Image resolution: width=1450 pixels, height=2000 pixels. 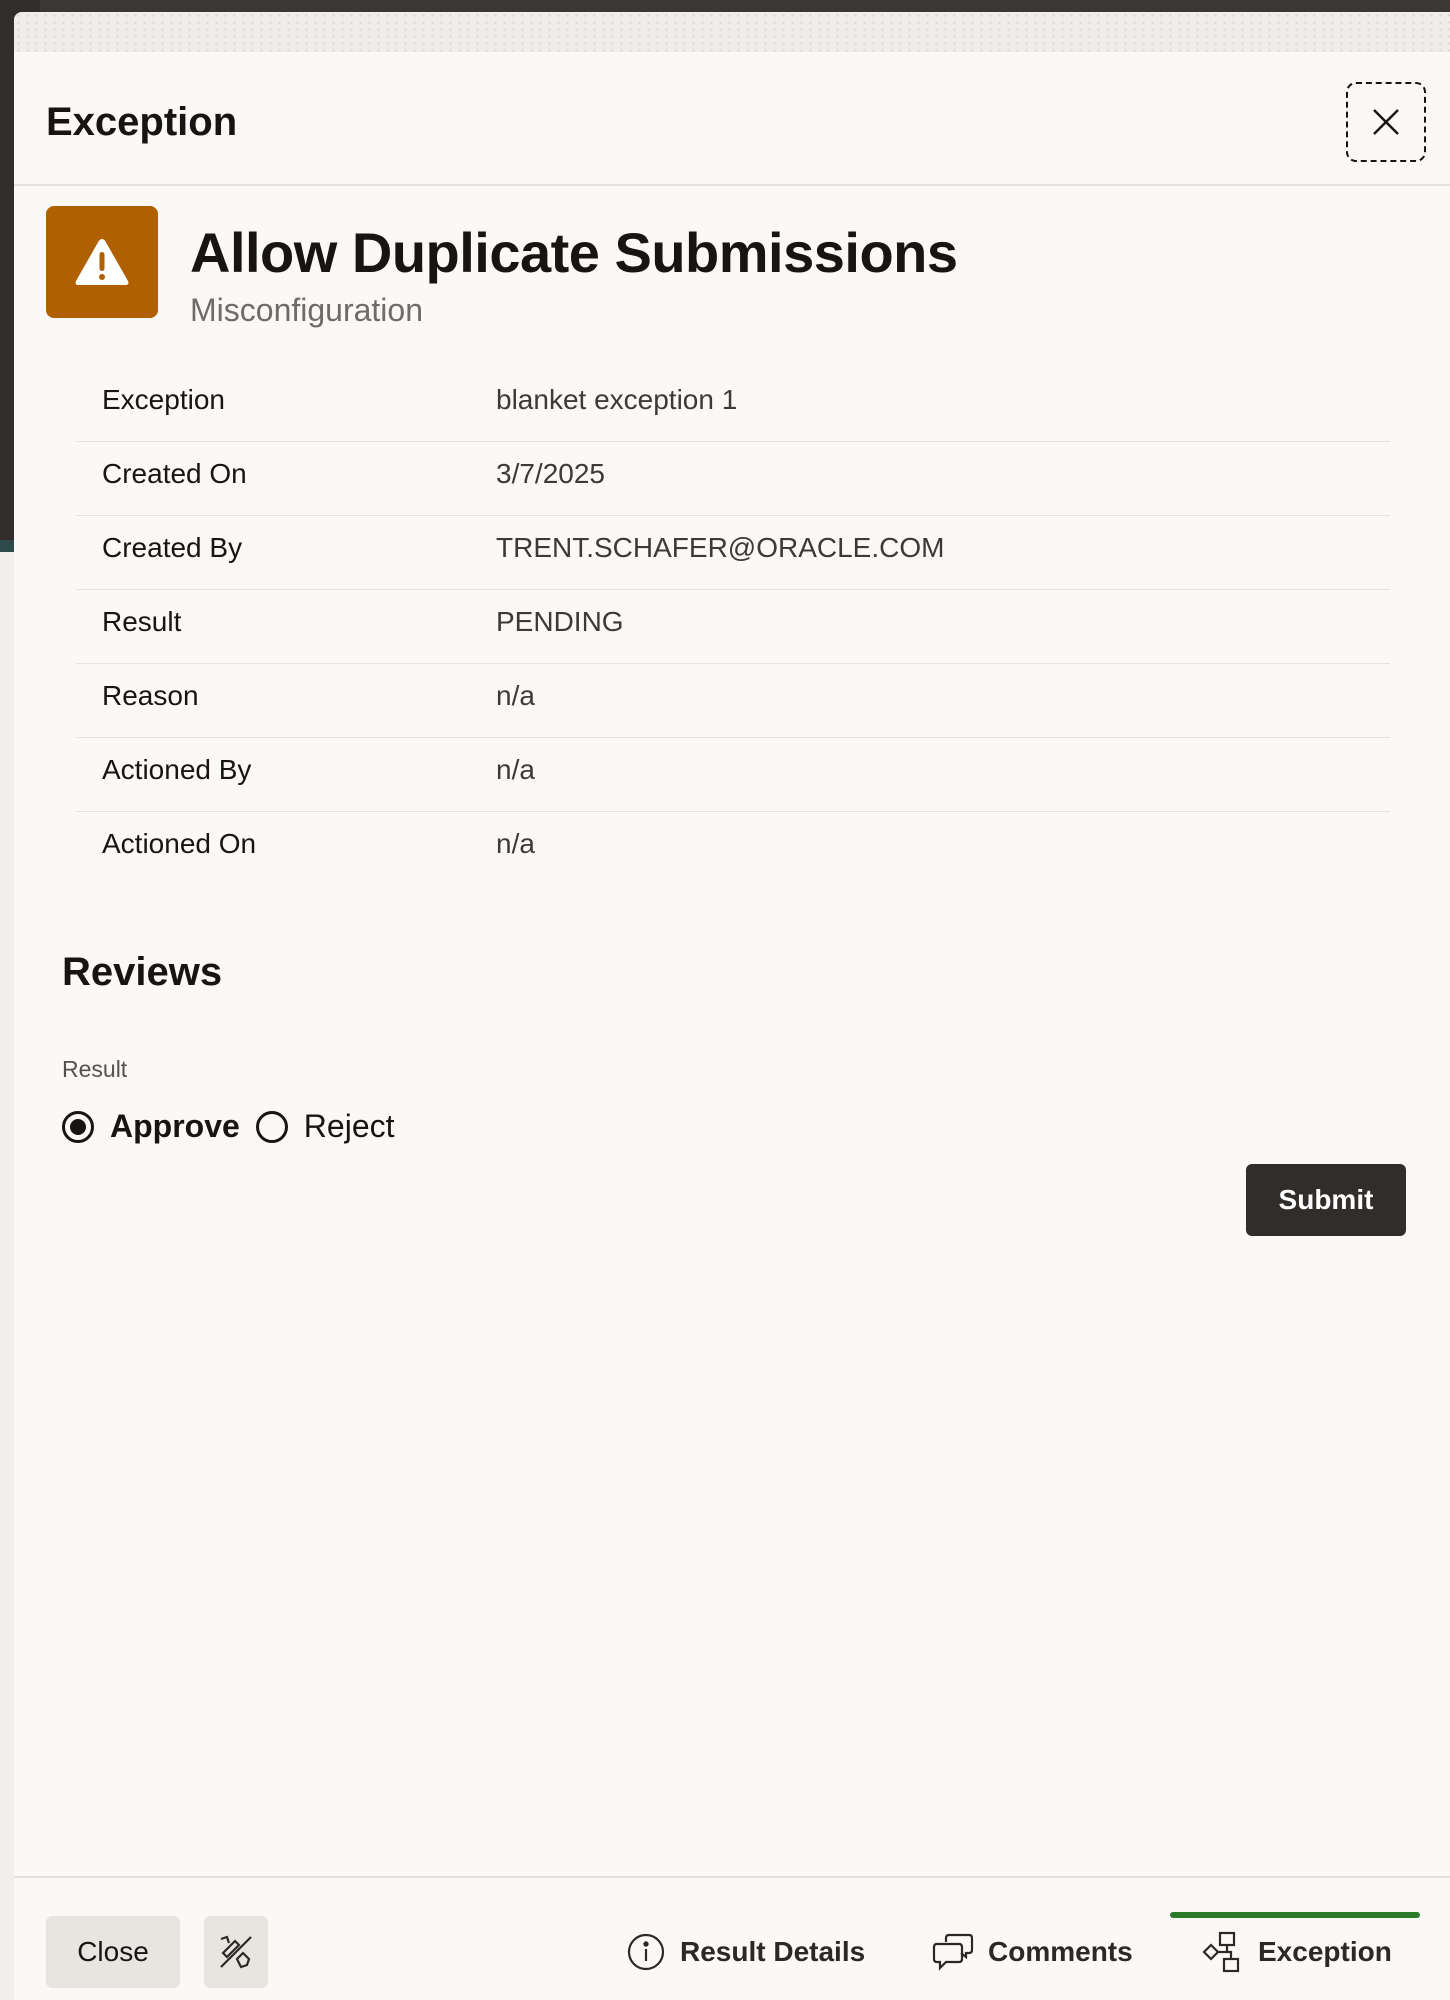 I want to click on approve-radio: Approve, so click(x=151, y=1126).